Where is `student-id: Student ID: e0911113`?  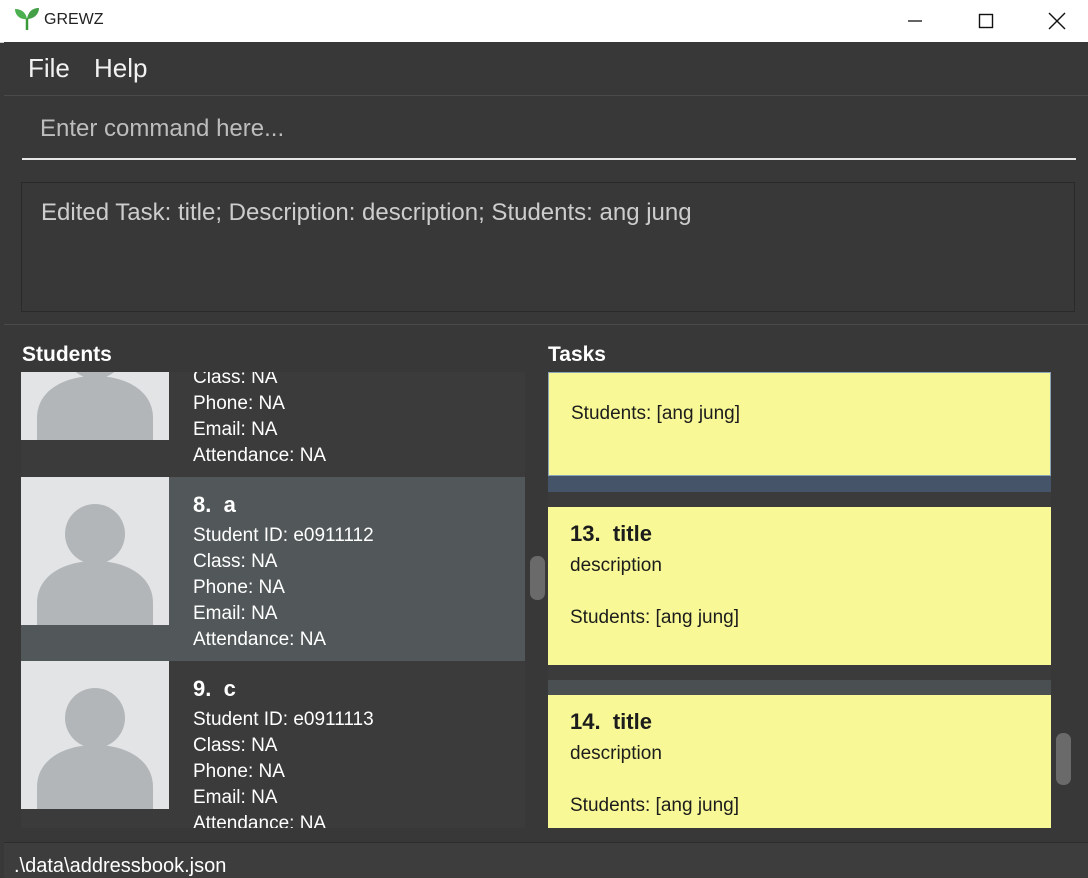
student-id: Student ID: e0911113 is located at coordinates (283, 719).